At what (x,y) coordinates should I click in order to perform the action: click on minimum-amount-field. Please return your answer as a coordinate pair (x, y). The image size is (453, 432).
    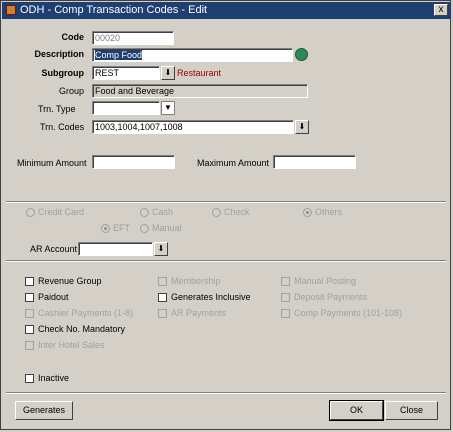
    Looking at the image, I should click on (133, 162).